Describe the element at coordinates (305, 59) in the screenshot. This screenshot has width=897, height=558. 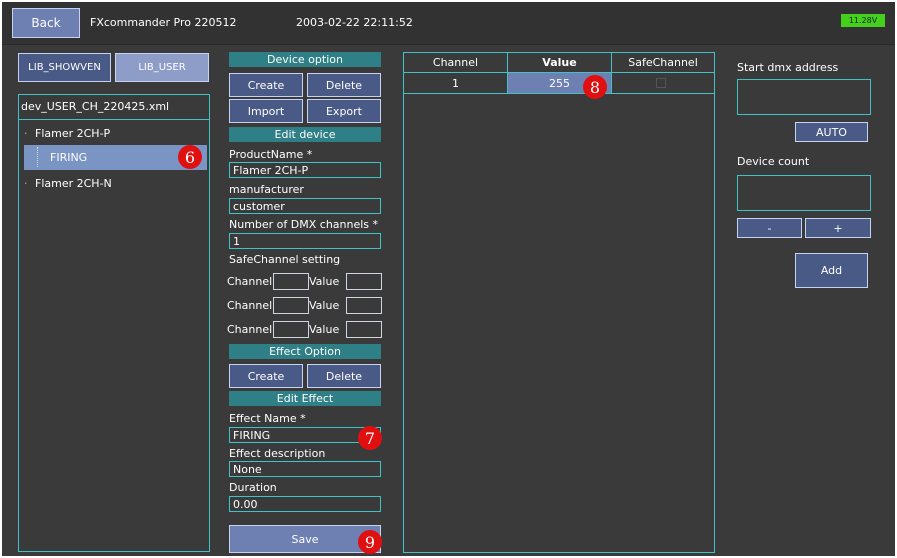
I see `device-option-header: Device option` at that location.